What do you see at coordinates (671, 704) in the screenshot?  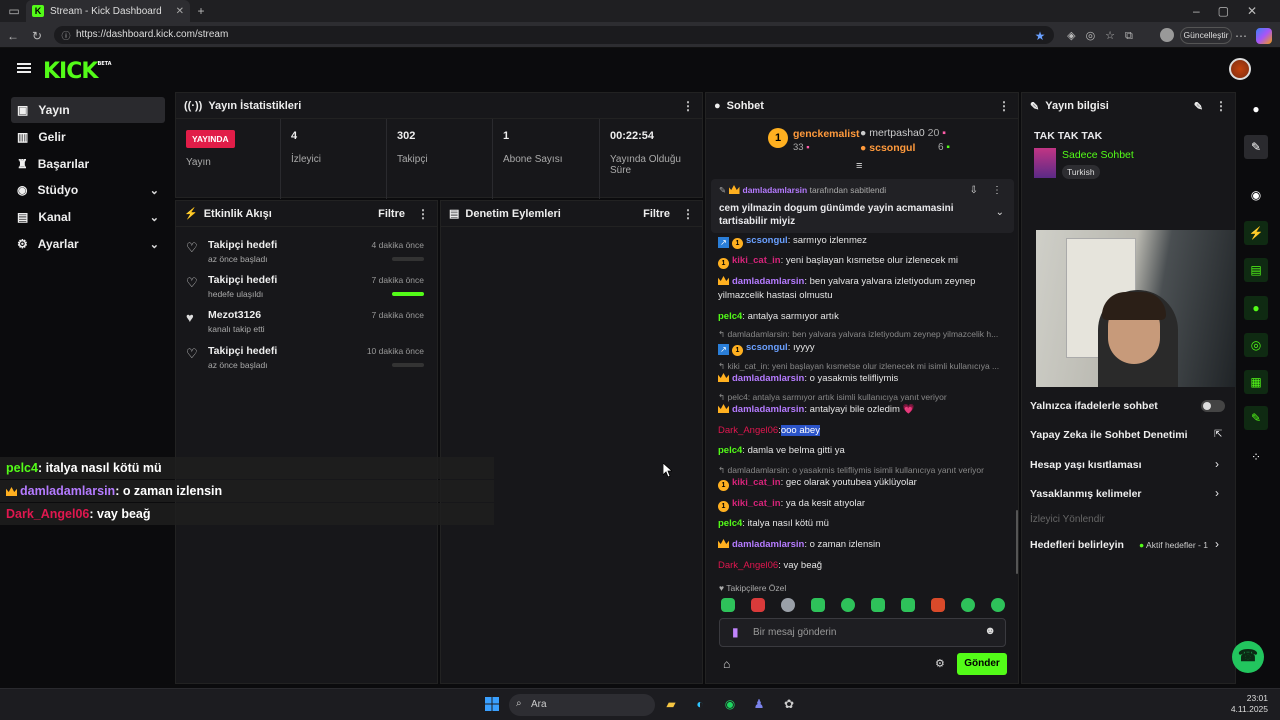 I see `file-explorer-icon: ▰` at bounding box center [671, 704].